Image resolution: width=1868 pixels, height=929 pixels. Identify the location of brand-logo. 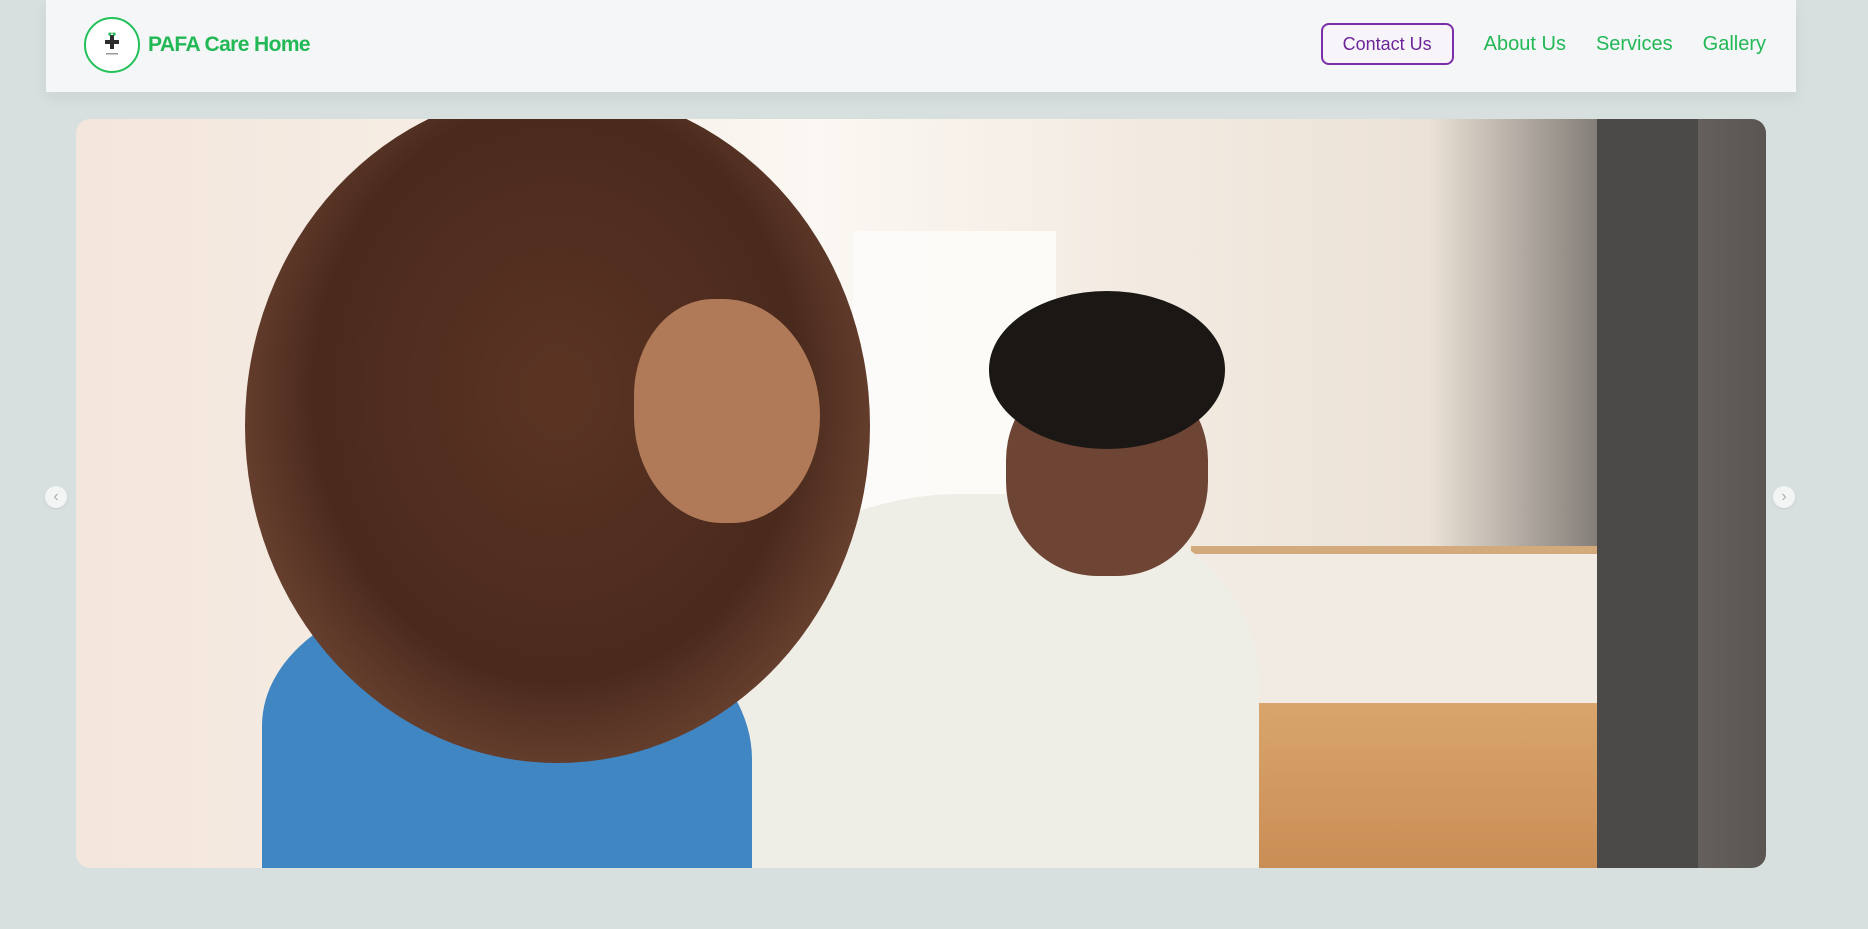
(112, 45).